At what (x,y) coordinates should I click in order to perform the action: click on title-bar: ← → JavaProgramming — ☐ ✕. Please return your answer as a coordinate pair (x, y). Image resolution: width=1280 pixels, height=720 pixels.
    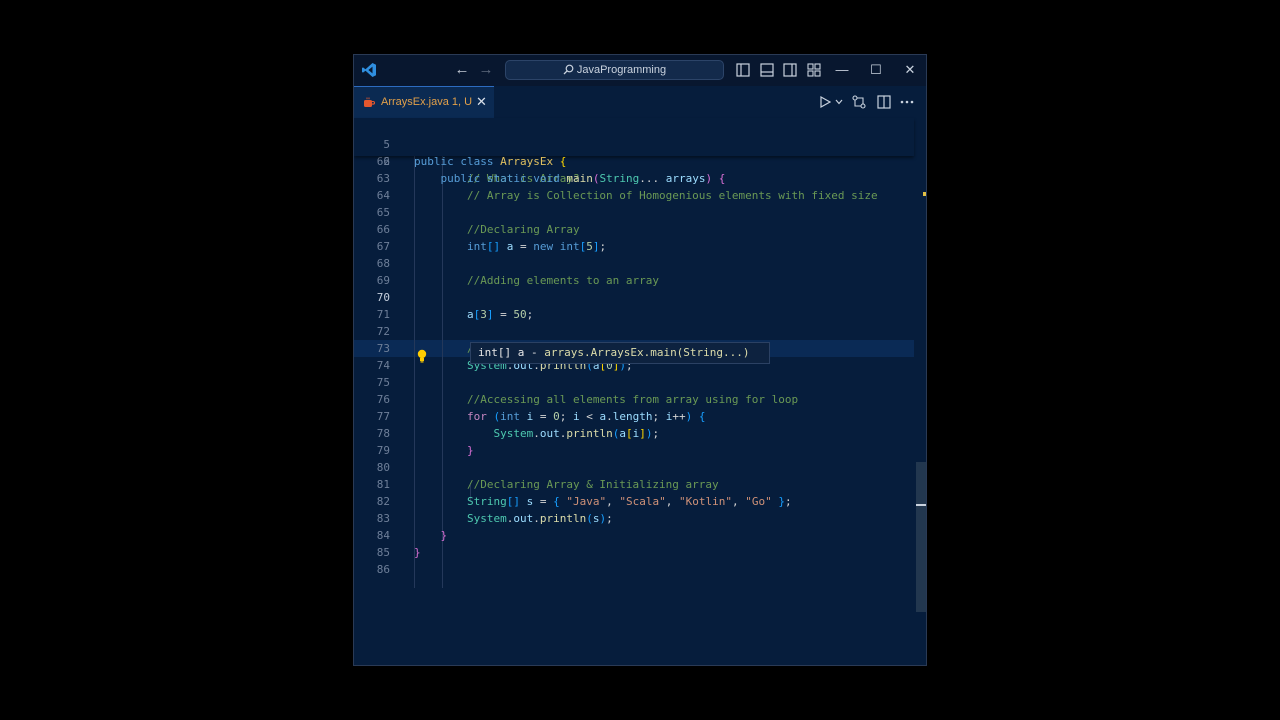
    Looking at the image, I should click on (640, 70).